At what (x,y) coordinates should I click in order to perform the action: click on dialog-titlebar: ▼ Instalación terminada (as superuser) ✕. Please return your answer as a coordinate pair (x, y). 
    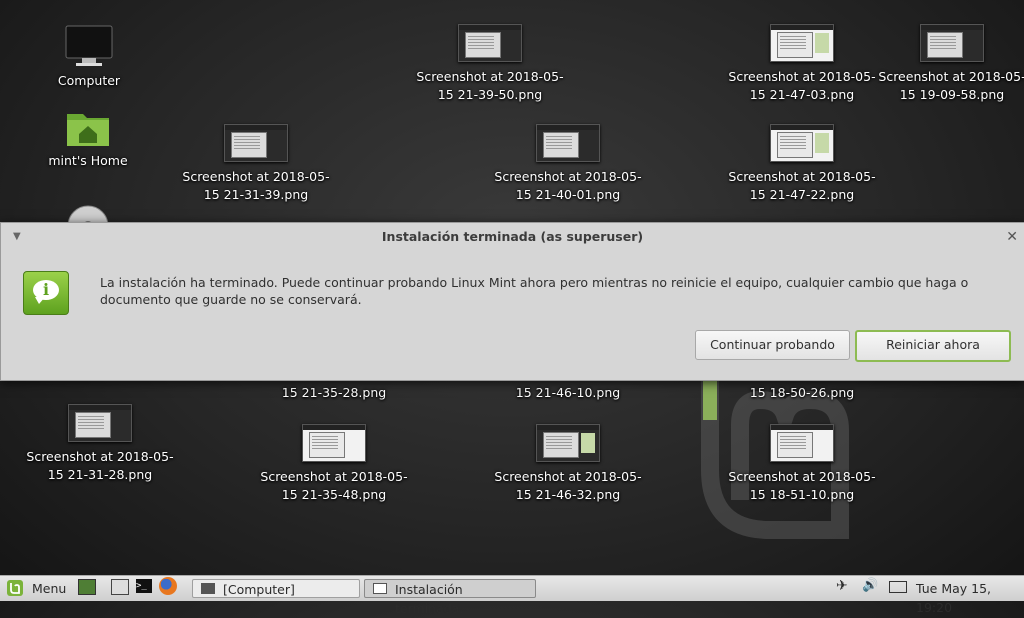
    Looking at the image, I should click on (512, 237).